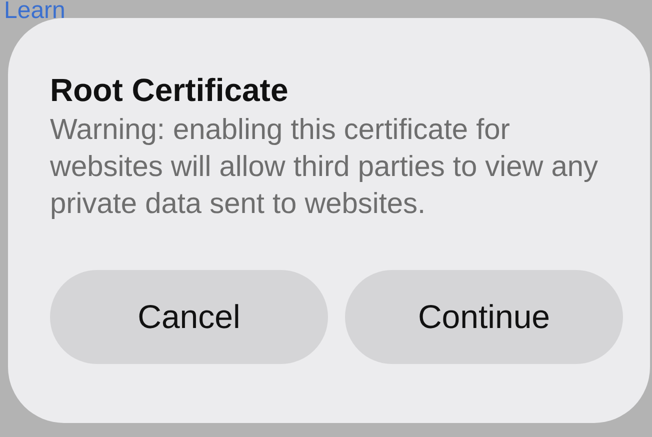 The width and height of the screenshot is (652, 437). I want to click on dialog-title: Root Certificate, so click(170, 90).